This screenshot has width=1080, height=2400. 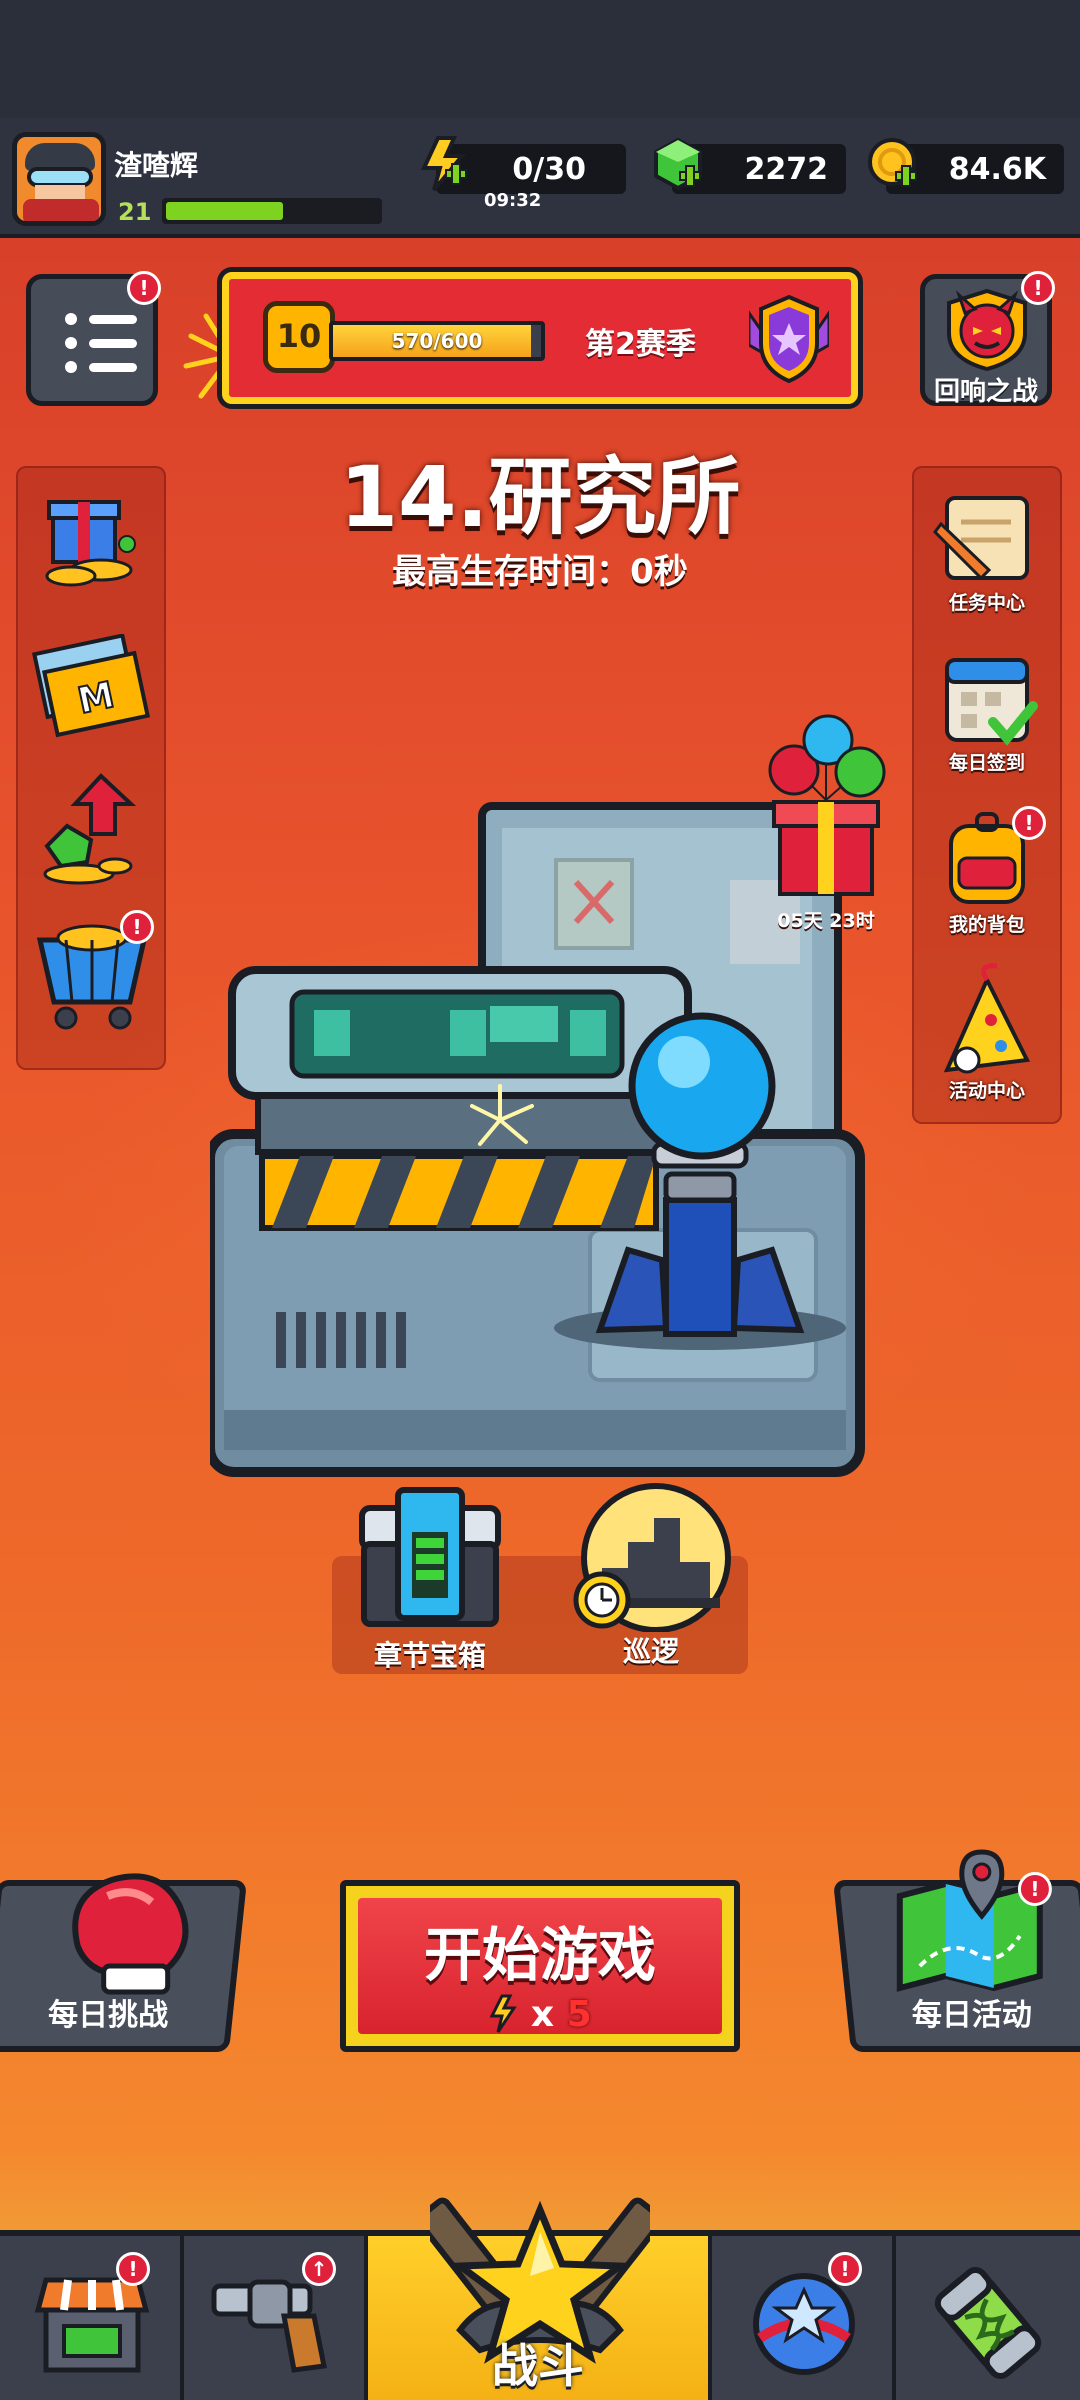 I want to click on balloon-gift-timer: 05天 23时, so click(x=826, y=921).